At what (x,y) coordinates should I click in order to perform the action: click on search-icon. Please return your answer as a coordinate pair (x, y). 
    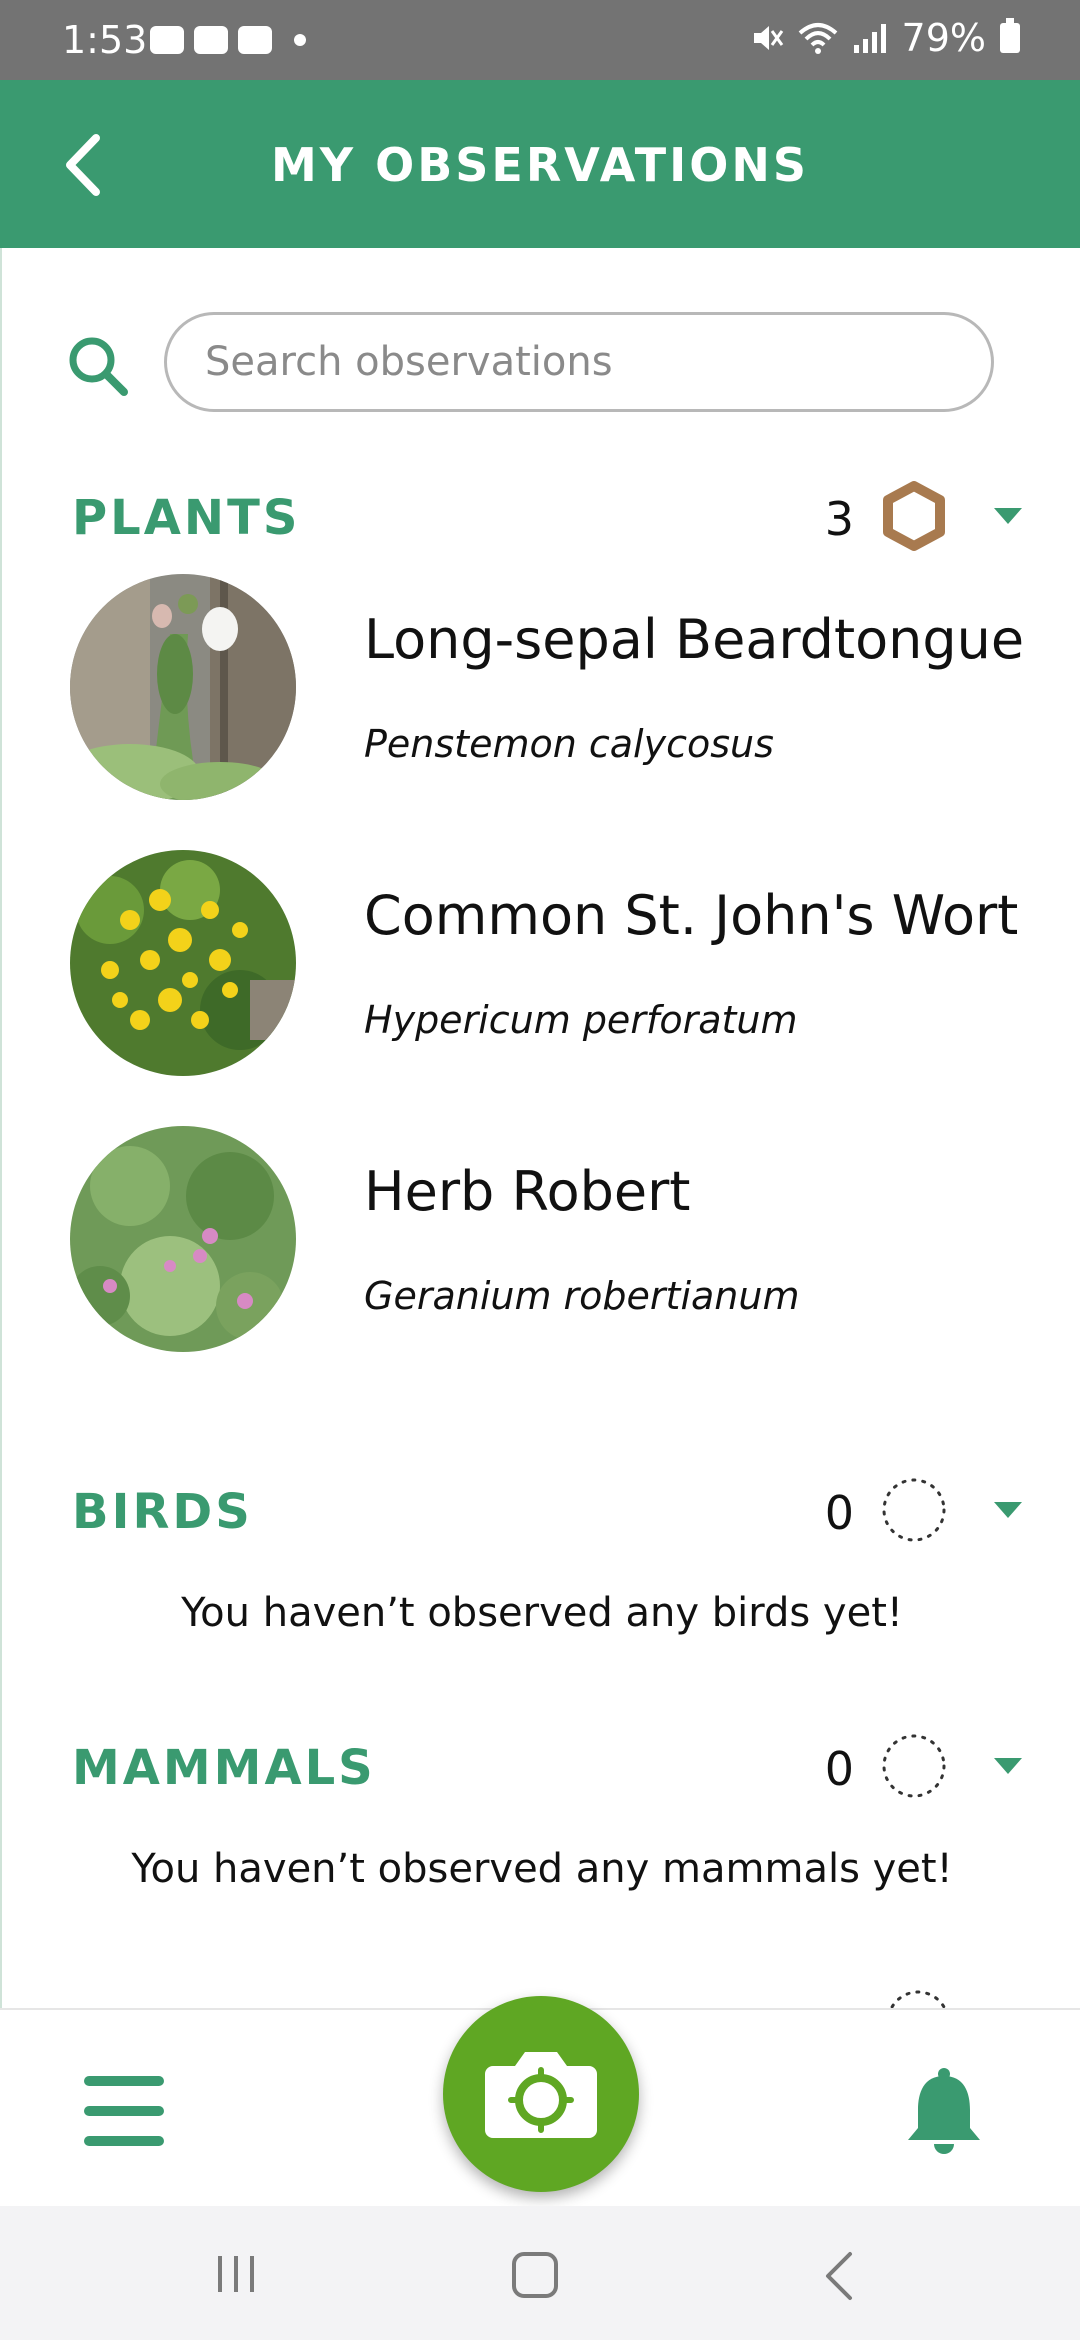
    Looking at the image, I should click on (98, 366).